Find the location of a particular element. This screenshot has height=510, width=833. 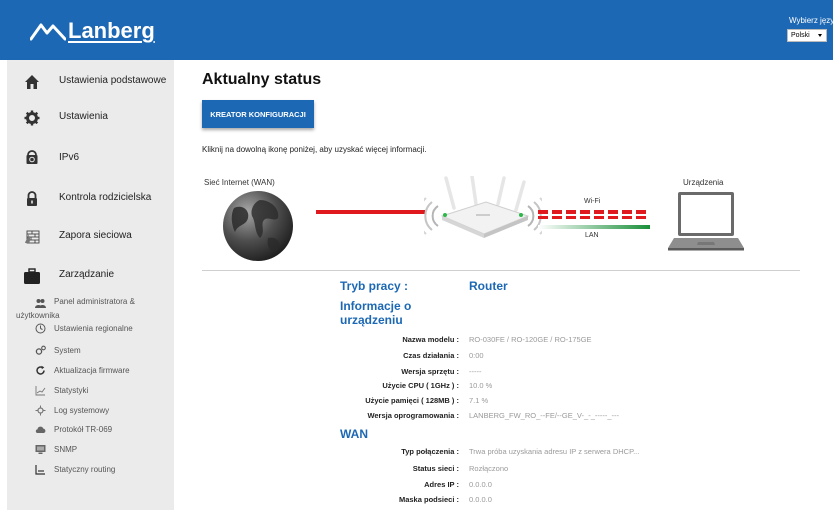

devices-label: Urządzenia is located at coordinates (703, 182).